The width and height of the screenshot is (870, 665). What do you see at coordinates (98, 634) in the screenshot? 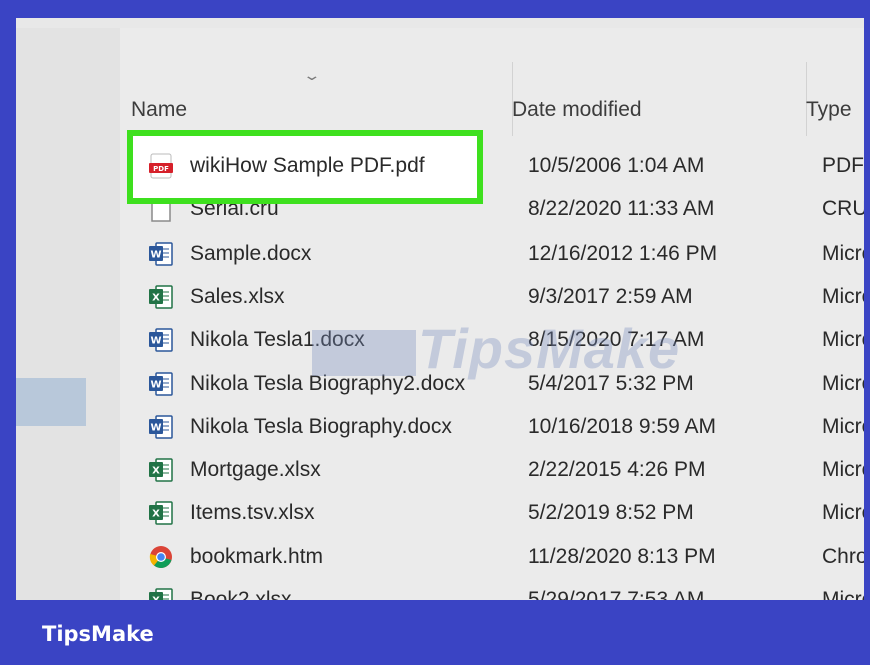
I see `footer-brand: TipsMake` at bounding box center [98, 634].